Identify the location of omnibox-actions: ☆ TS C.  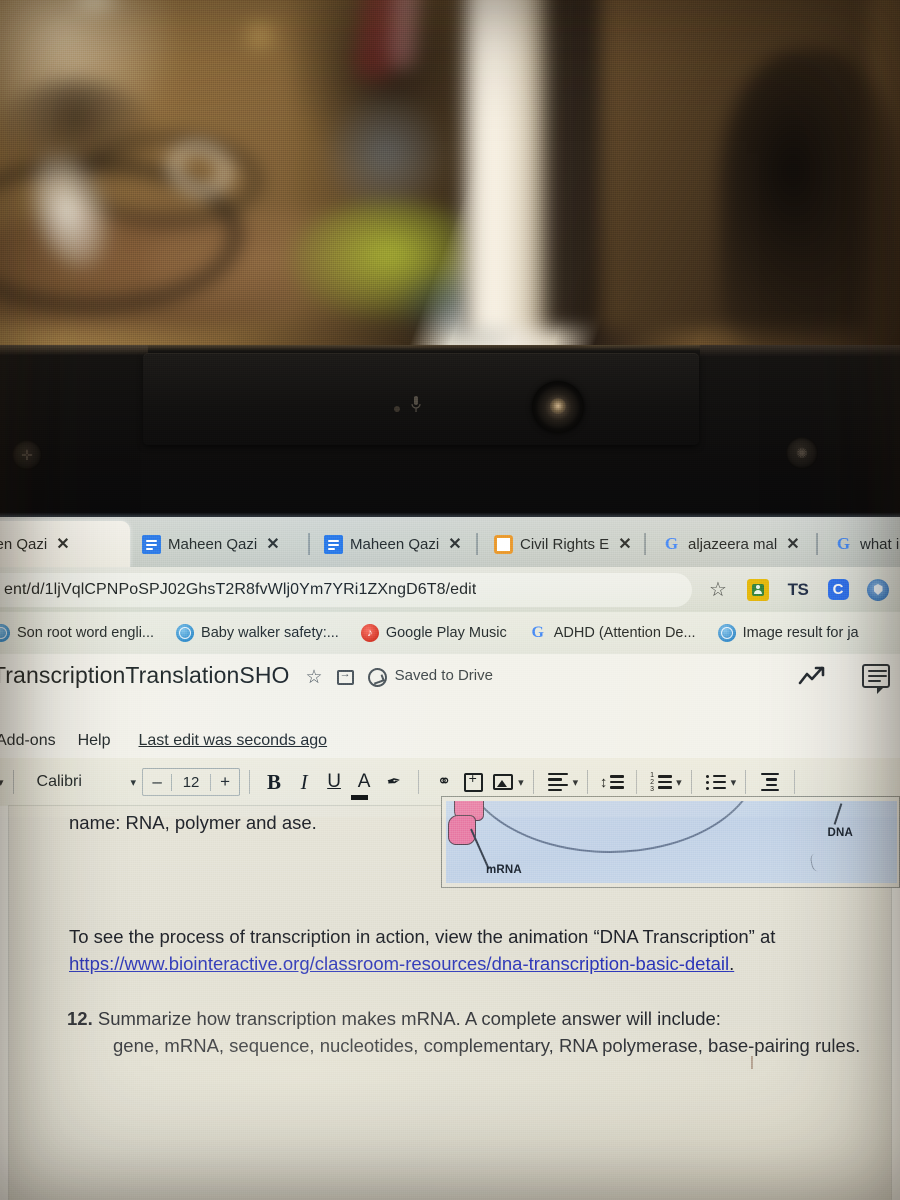
(796, 590).